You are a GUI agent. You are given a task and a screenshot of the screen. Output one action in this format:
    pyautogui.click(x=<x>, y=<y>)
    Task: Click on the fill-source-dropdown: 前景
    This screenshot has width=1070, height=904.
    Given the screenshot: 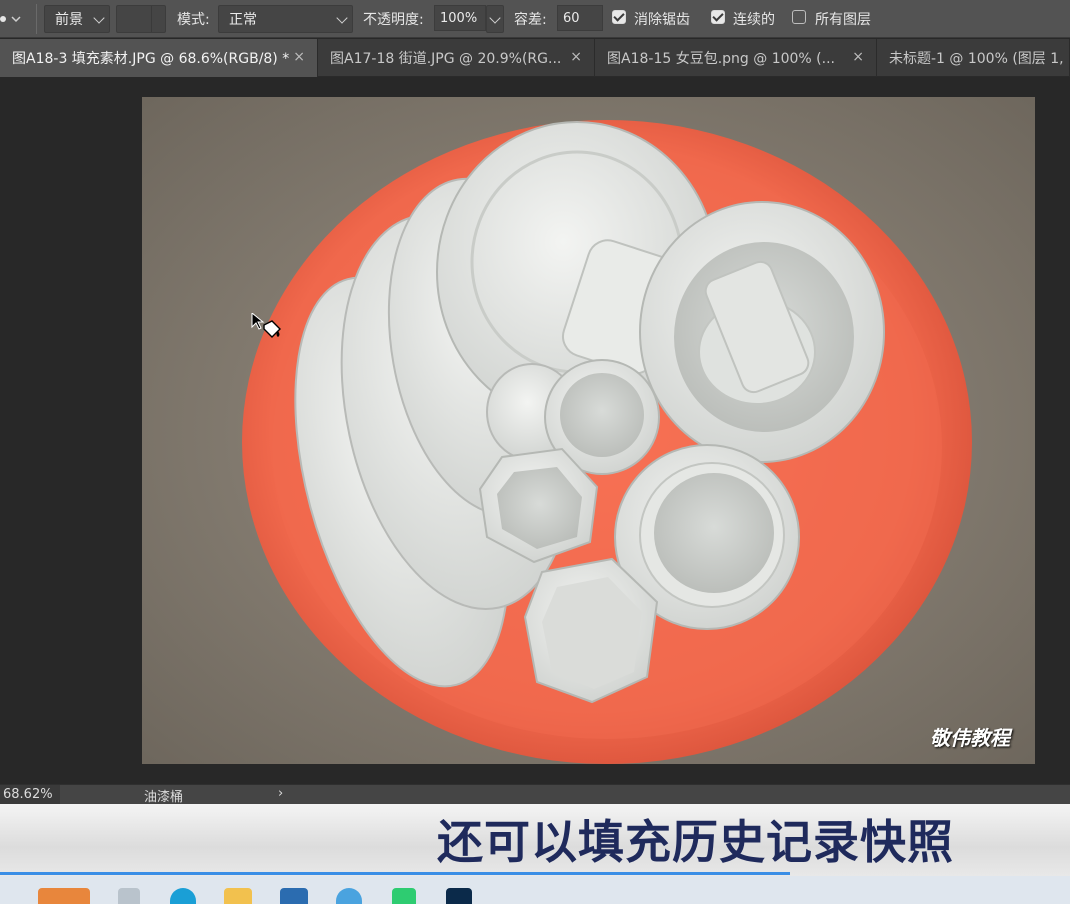 What is the action you would take?
    pyautogui.click(x=77, y=19)
    